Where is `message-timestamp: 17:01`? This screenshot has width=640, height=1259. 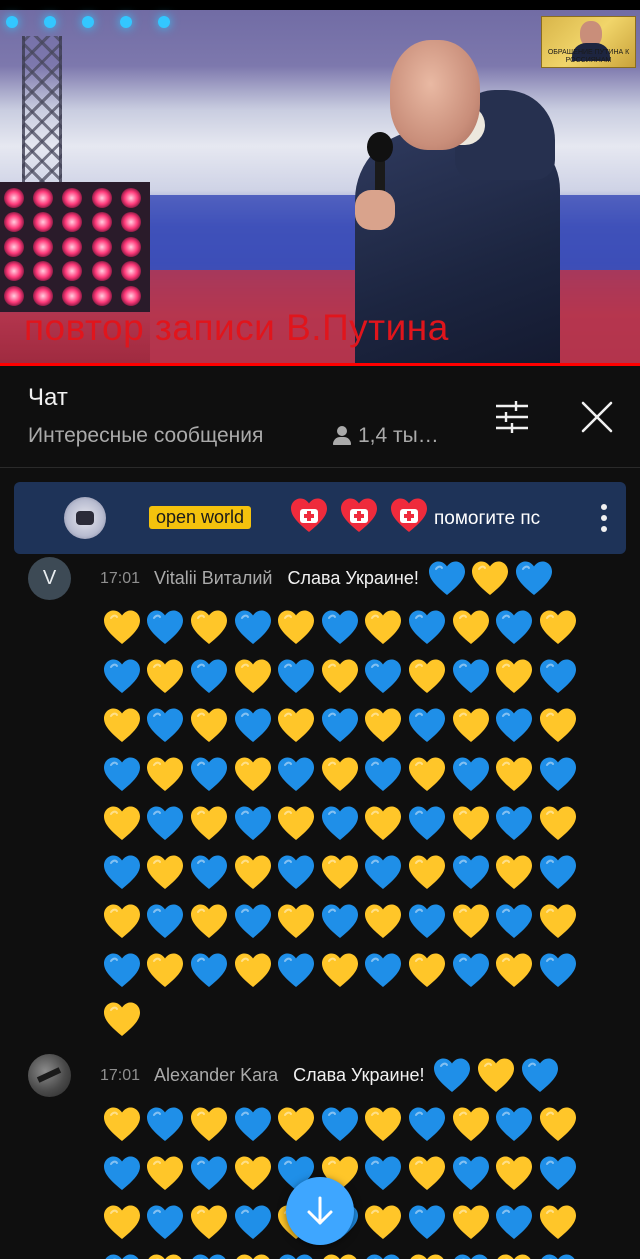
message-timestamp: 17:01 is located at coordinates (120, 1075).